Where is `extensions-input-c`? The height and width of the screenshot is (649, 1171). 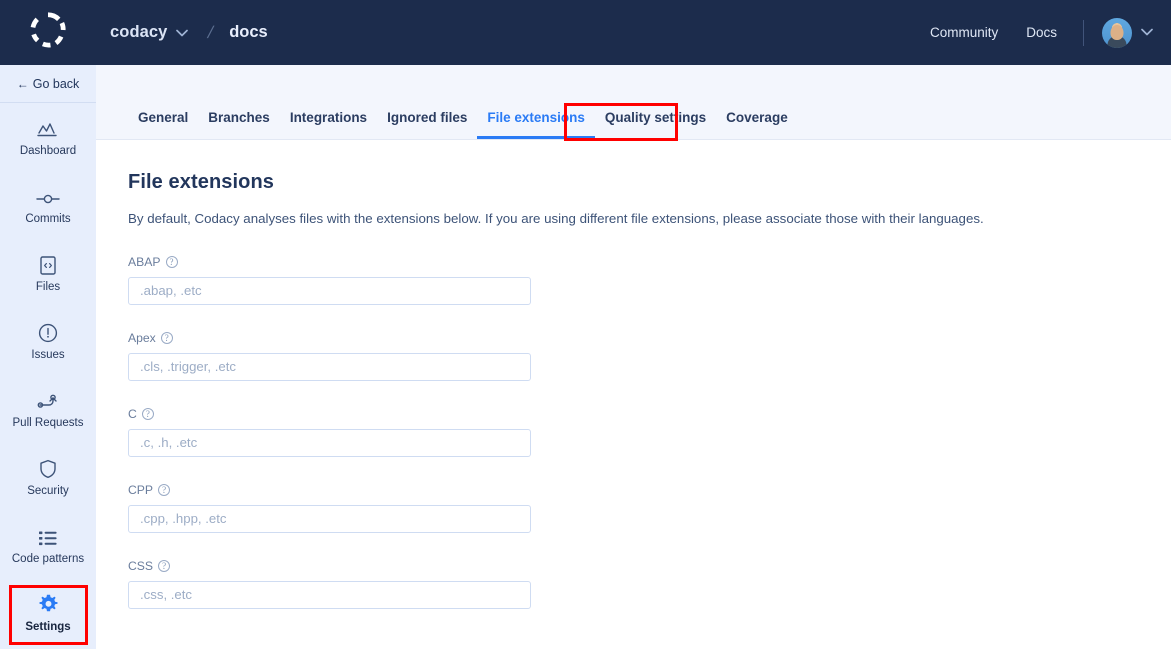
extensions-input-c is located at coordinates (329, 442).